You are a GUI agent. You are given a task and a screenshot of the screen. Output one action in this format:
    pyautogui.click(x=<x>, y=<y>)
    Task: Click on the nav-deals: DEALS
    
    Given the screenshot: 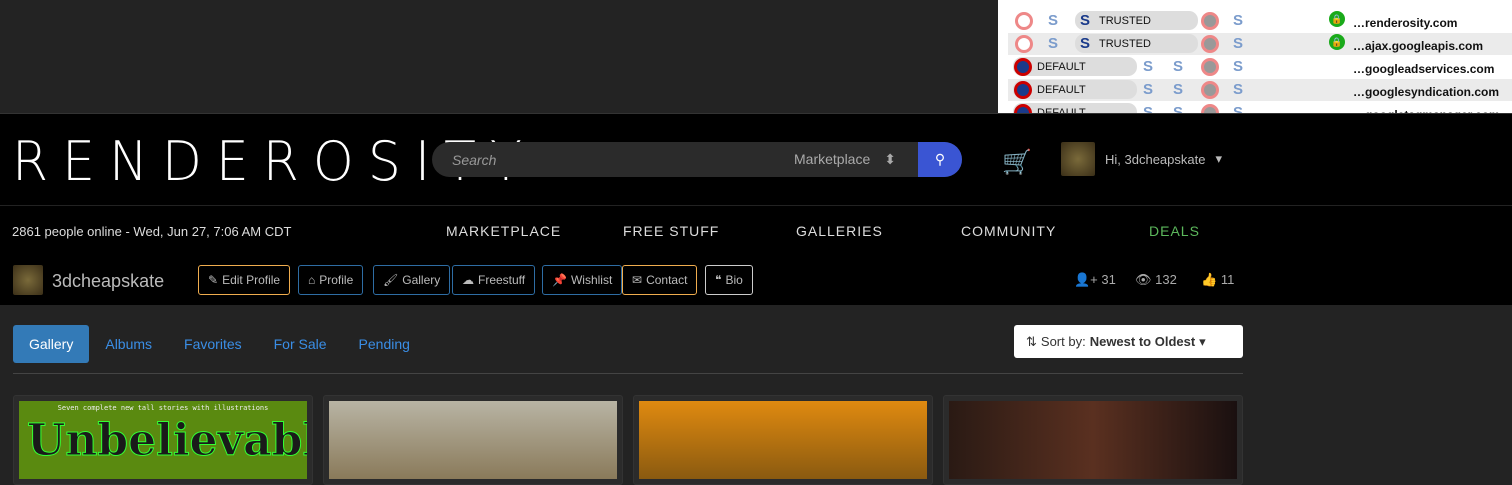 What is the action you would take?
    pyautogui.click(x=1174, y=231)
    